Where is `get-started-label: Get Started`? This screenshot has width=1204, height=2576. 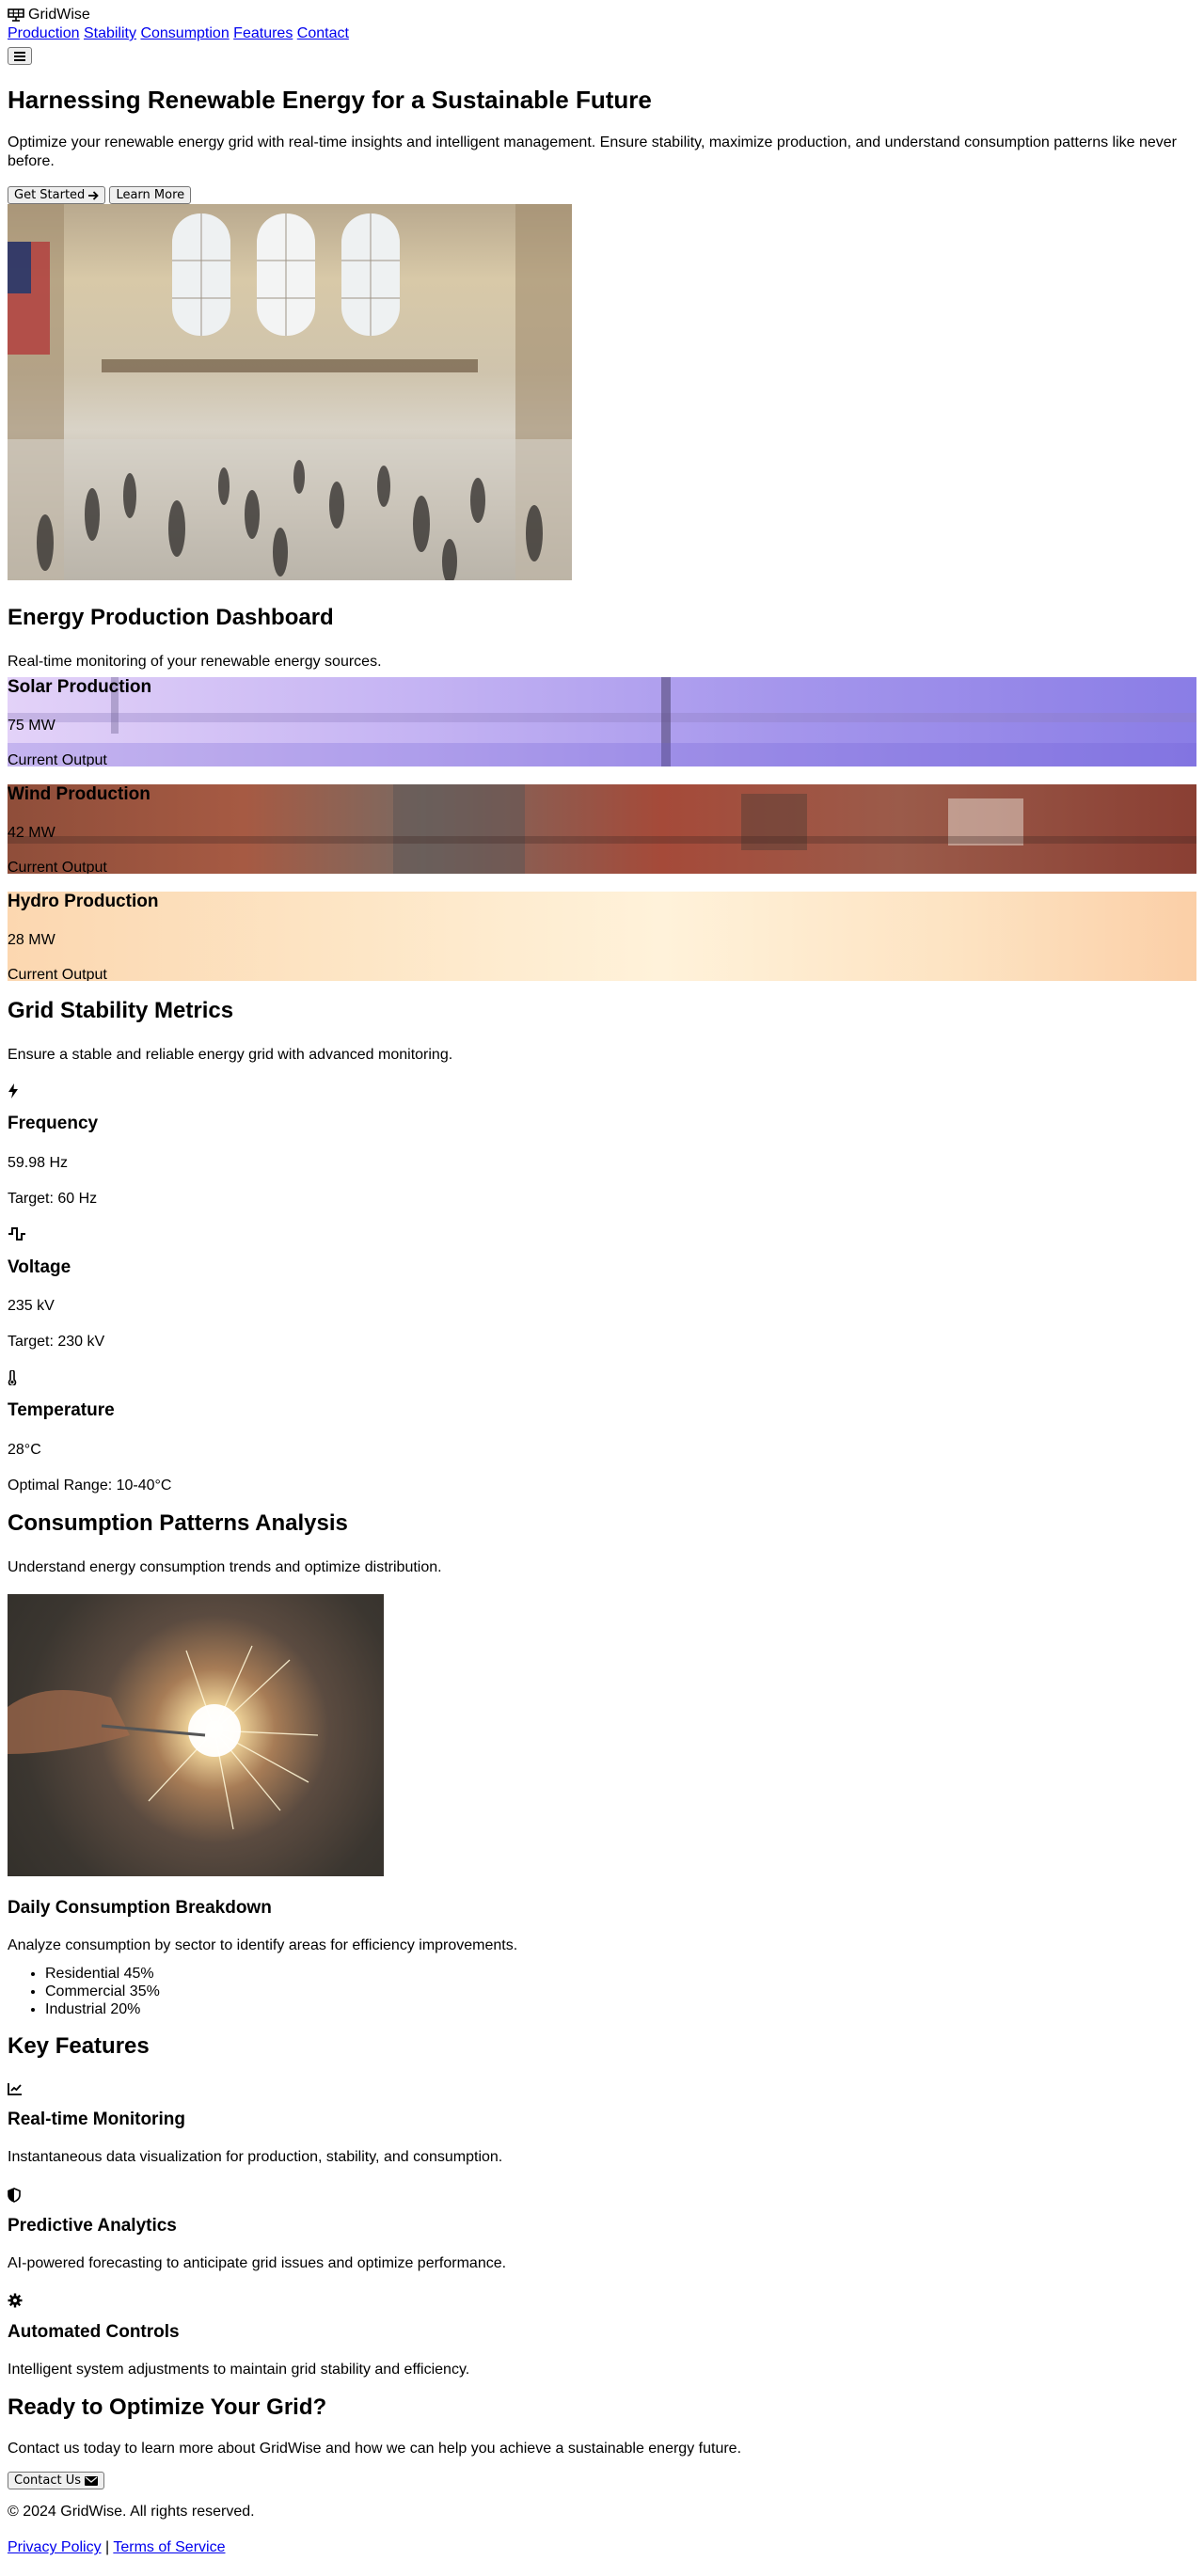 get-started-label: Get Started is located at coordinates (50, 195).